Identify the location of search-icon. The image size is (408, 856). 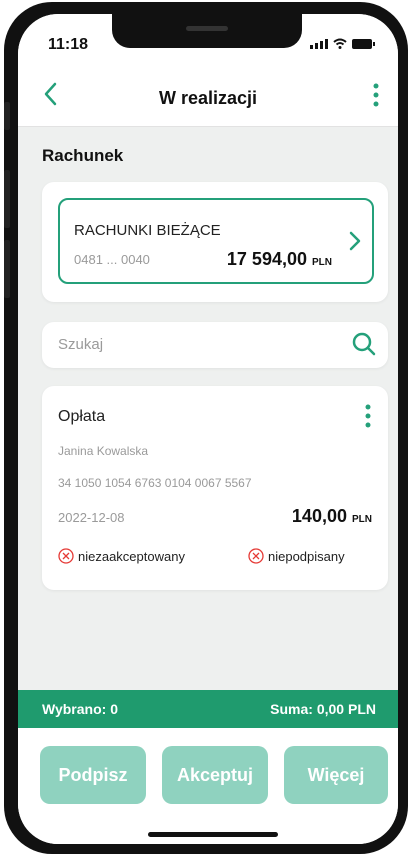
(364, 344).